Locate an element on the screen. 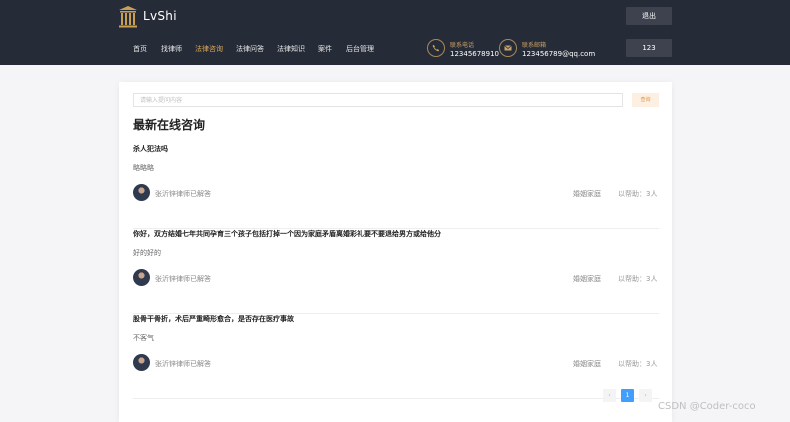 The width and height of the screenshot is (790, 422). phone-label: 联系电话 is located at coordinates (462, 45).